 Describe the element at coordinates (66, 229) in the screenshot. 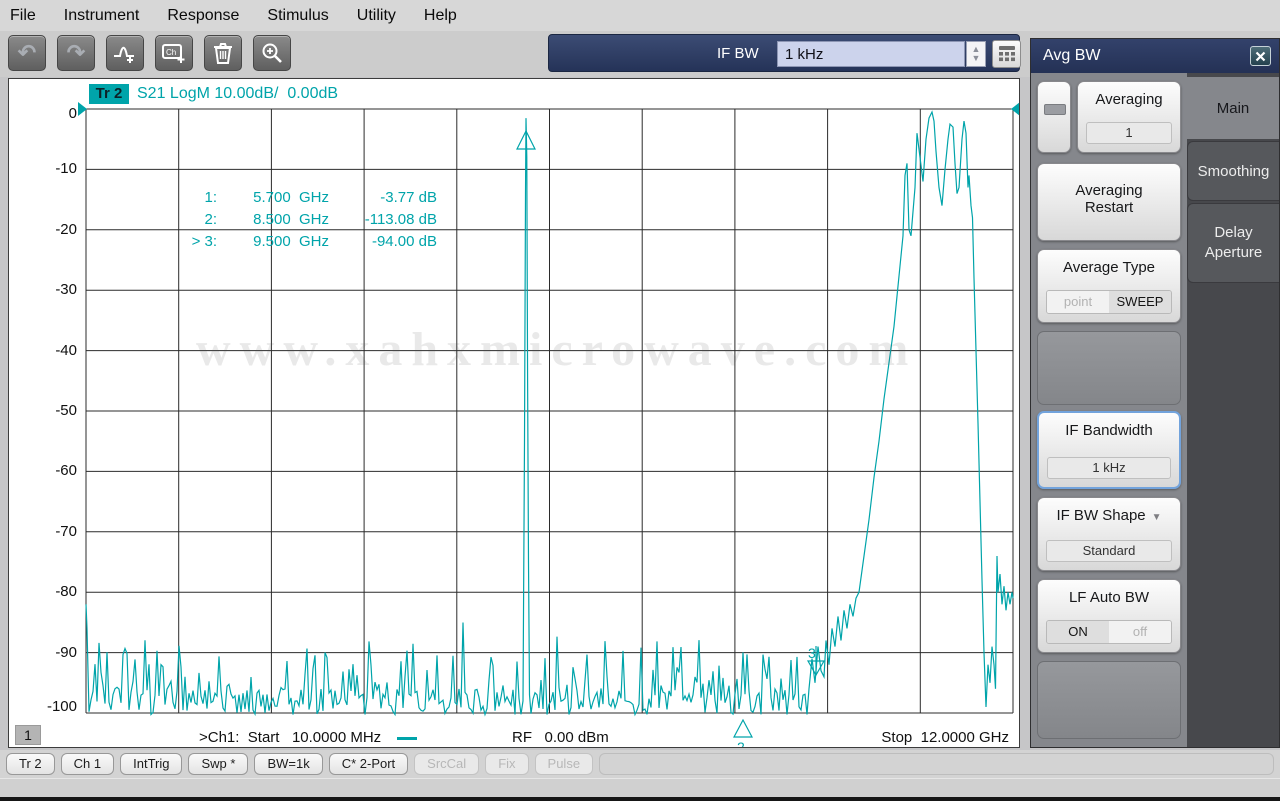

I see `y-axis-label: -20` at that location.